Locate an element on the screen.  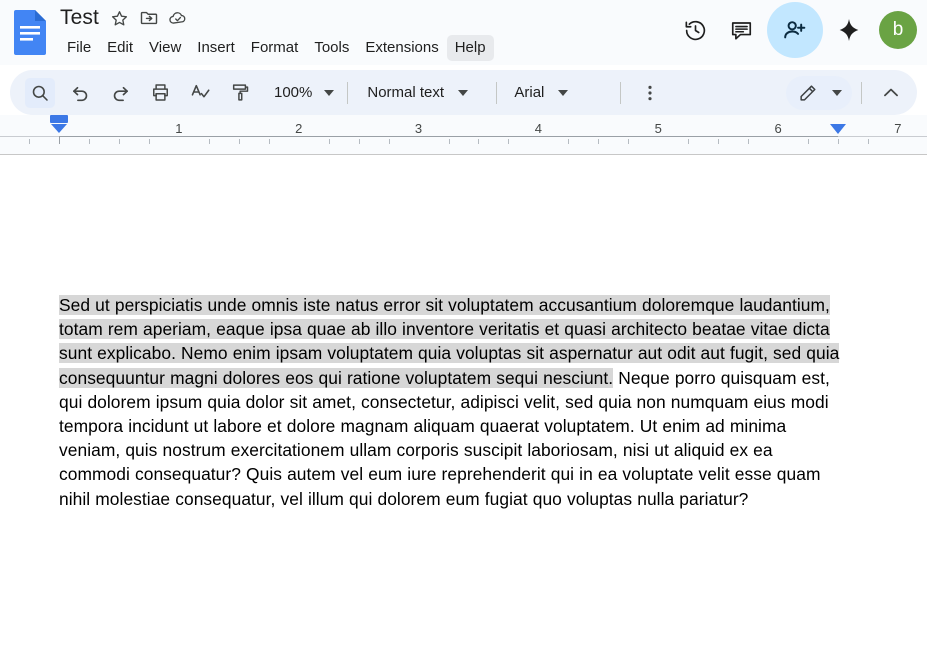
ruler-marks: 1 2 3 4 5 6 7 is located at coordinates (463, 134).